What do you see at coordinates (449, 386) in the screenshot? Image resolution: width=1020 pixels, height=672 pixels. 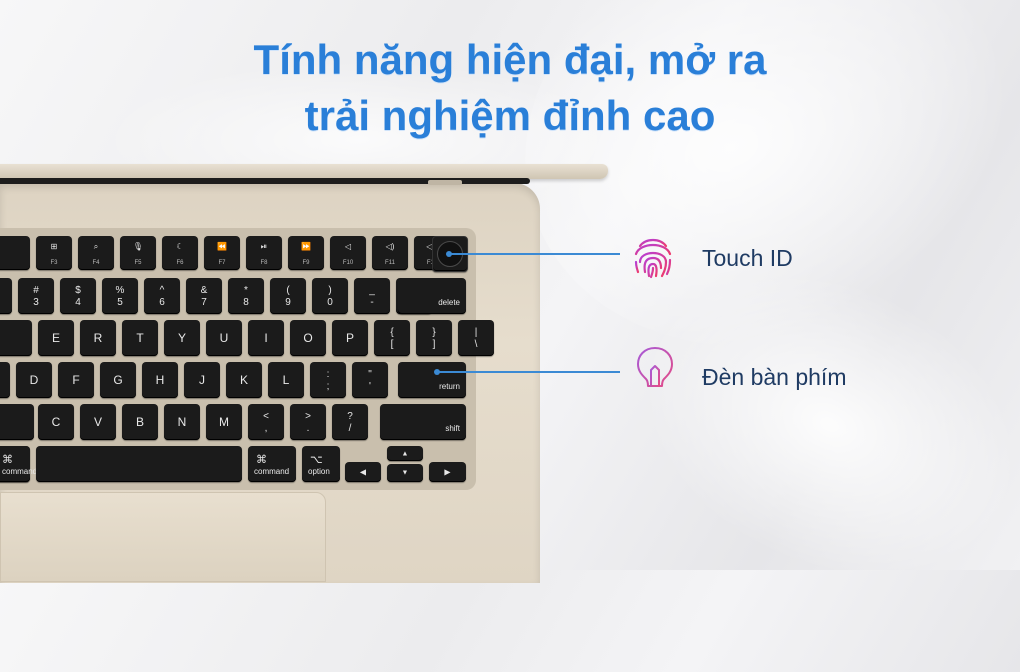 I see `key-return-label: return` at bounding box center [449, 386].